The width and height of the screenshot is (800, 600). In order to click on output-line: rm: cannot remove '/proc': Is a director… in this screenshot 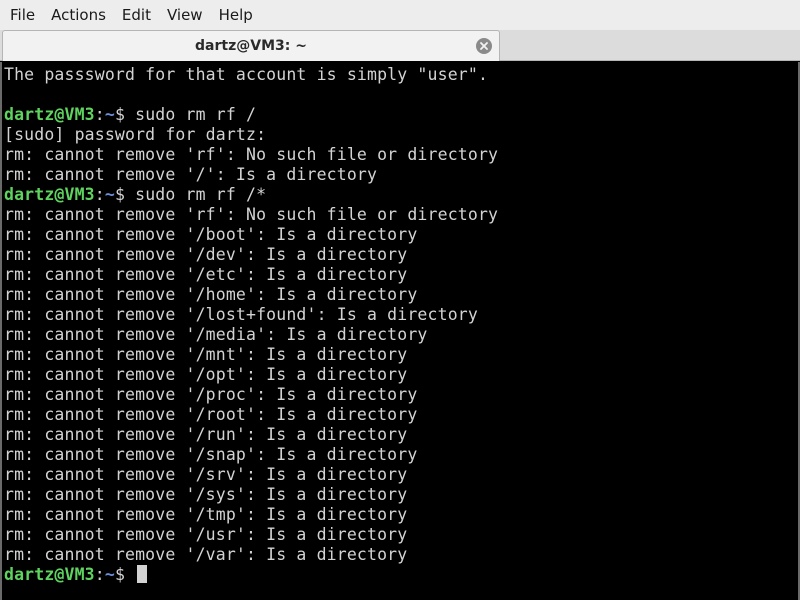, I will do `click(211, 394)`.